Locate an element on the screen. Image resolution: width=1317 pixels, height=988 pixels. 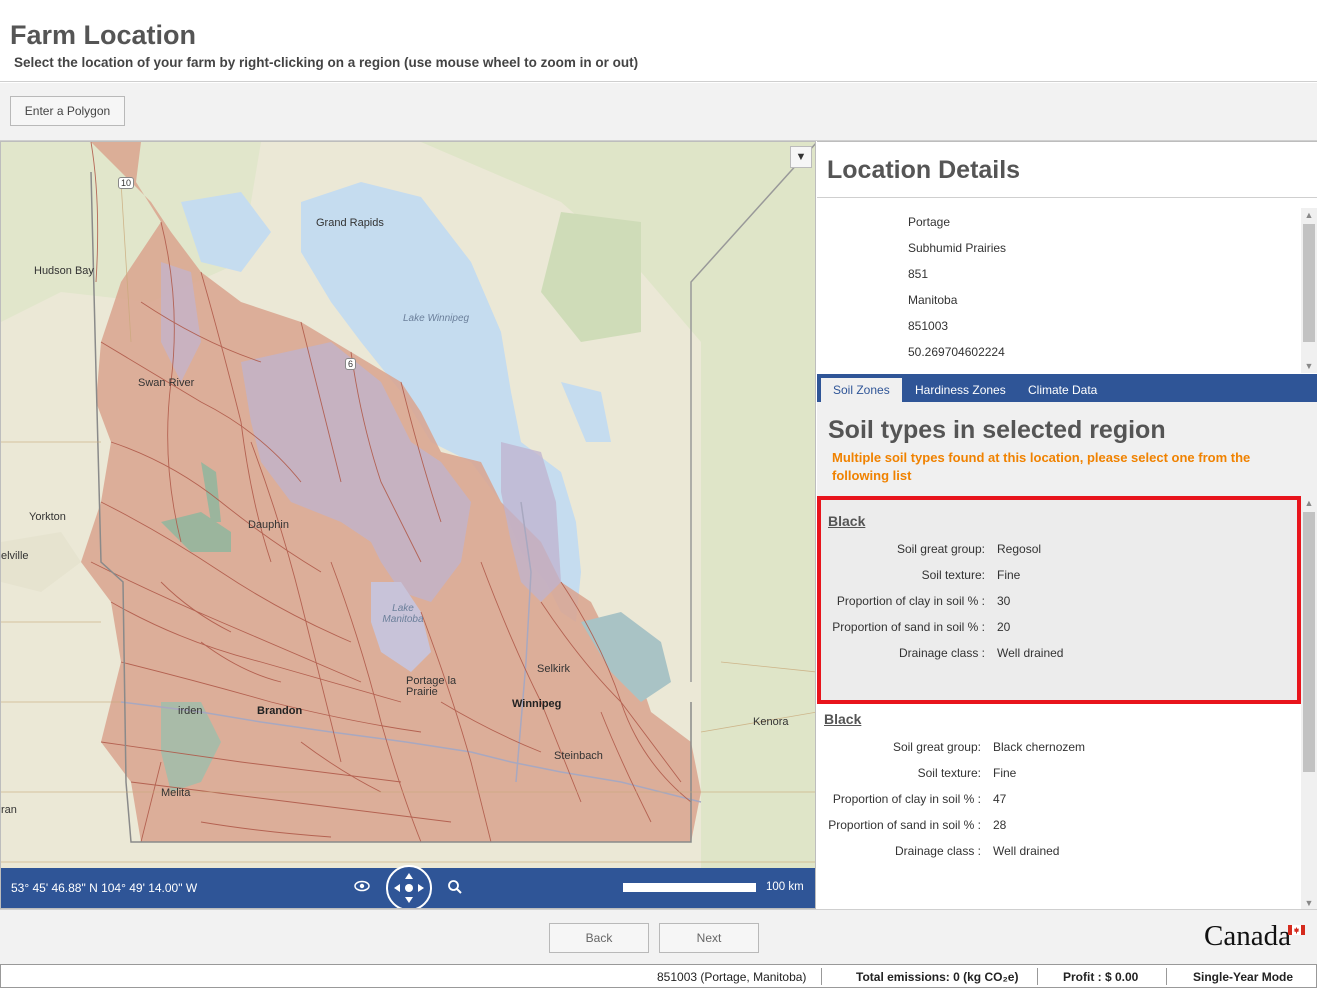
chevron-down-icon: ▼ is located at coordinates (801, 157).